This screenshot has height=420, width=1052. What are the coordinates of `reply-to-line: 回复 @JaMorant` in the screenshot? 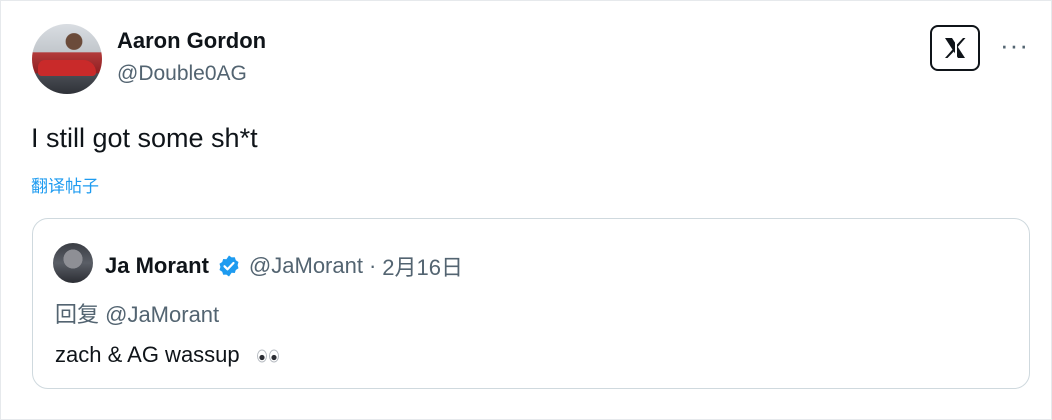 It's located at (137, 314).